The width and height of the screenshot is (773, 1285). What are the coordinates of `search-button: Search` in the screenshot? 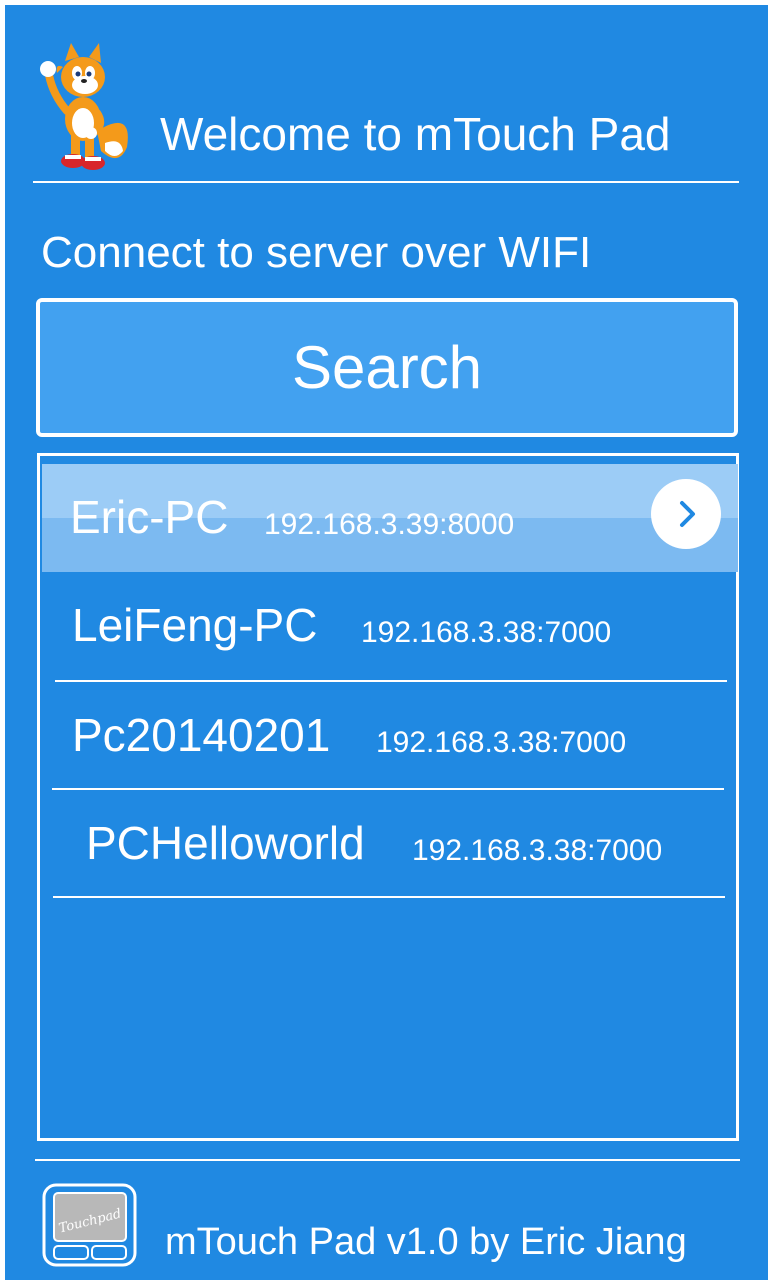 It's located at (387, 367).